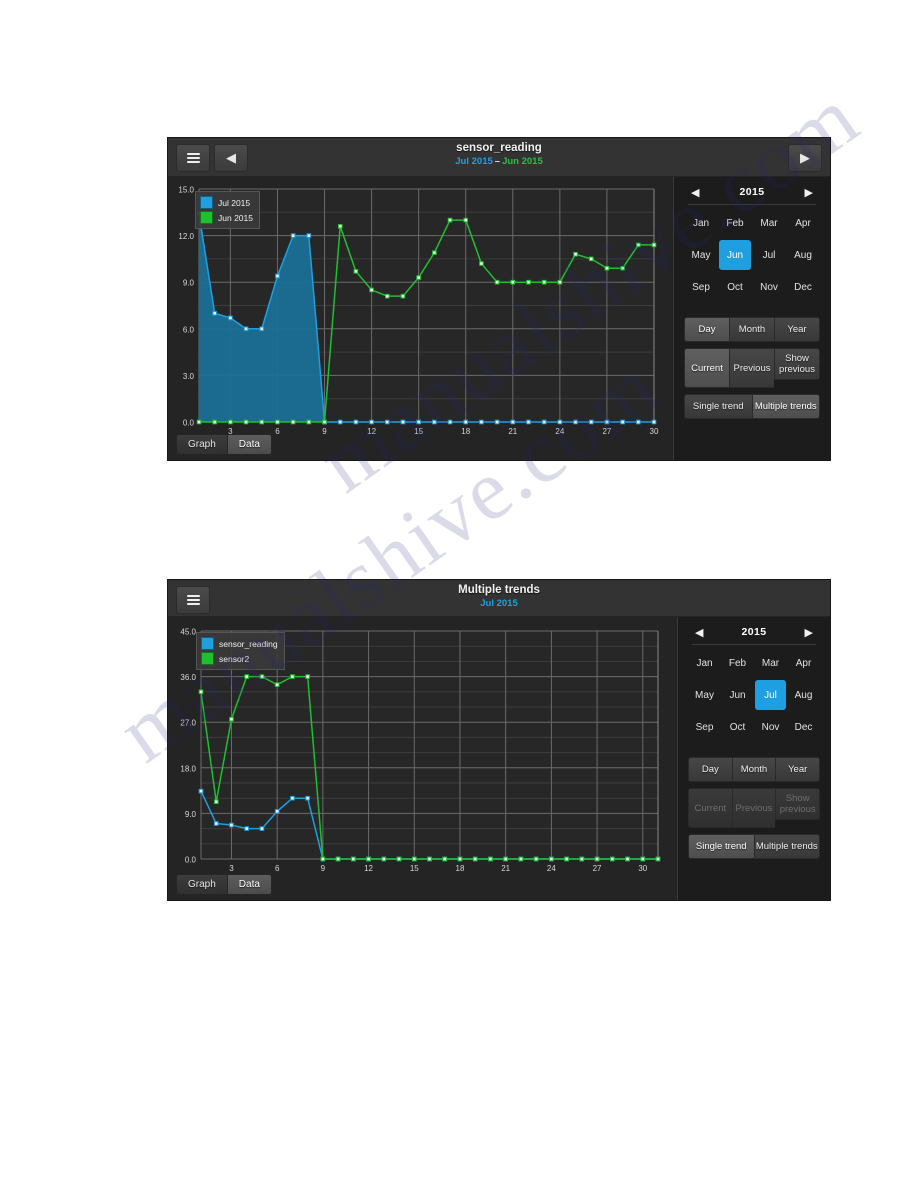  Describe the element at coordinates (186, 236) in the screenshot. I see `svg-text: 12.0` at that location.